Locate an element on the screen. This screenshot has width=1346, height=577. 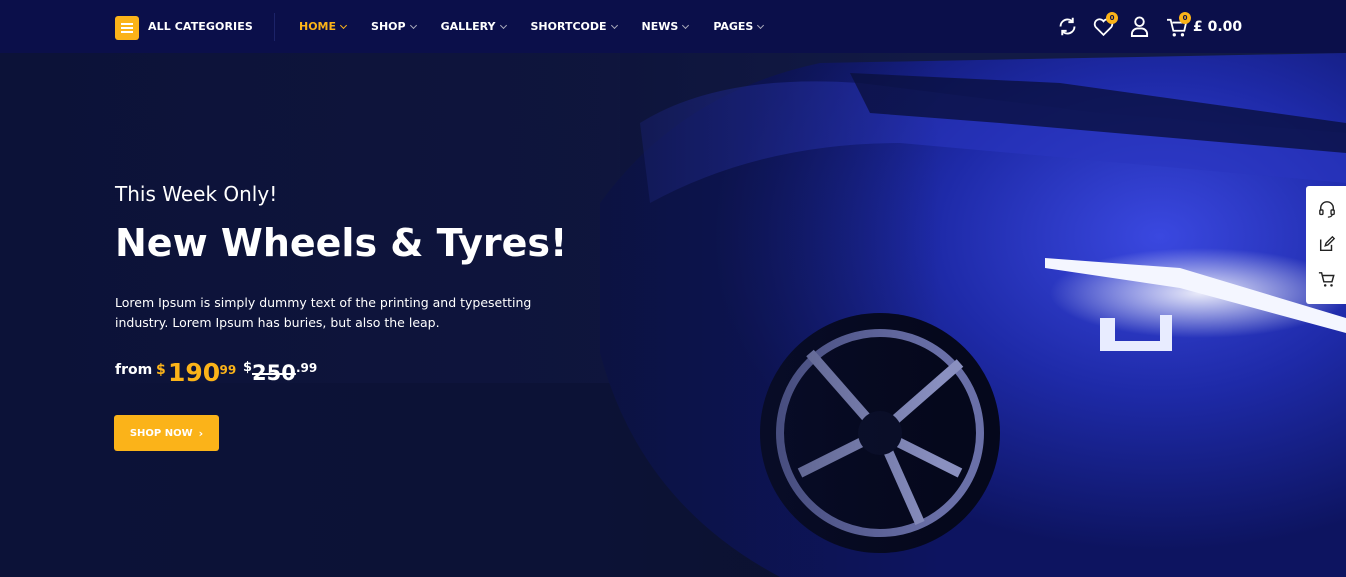
cart-total: £ 0.00 is located at coordinates (1217, 27).